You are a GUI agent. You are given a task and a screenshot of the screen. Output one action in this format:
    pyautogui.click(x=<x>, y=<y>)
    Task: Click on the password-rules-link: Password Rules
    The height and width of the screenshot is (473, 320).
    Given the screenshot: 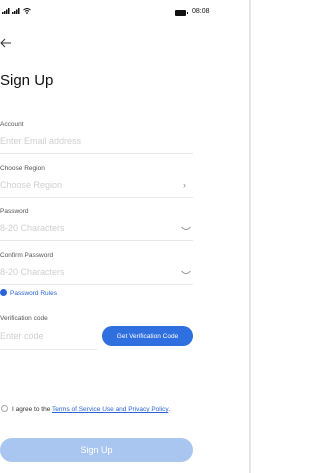 What is the action you would take?
    pyautogui.click(x=28, y=293)
    